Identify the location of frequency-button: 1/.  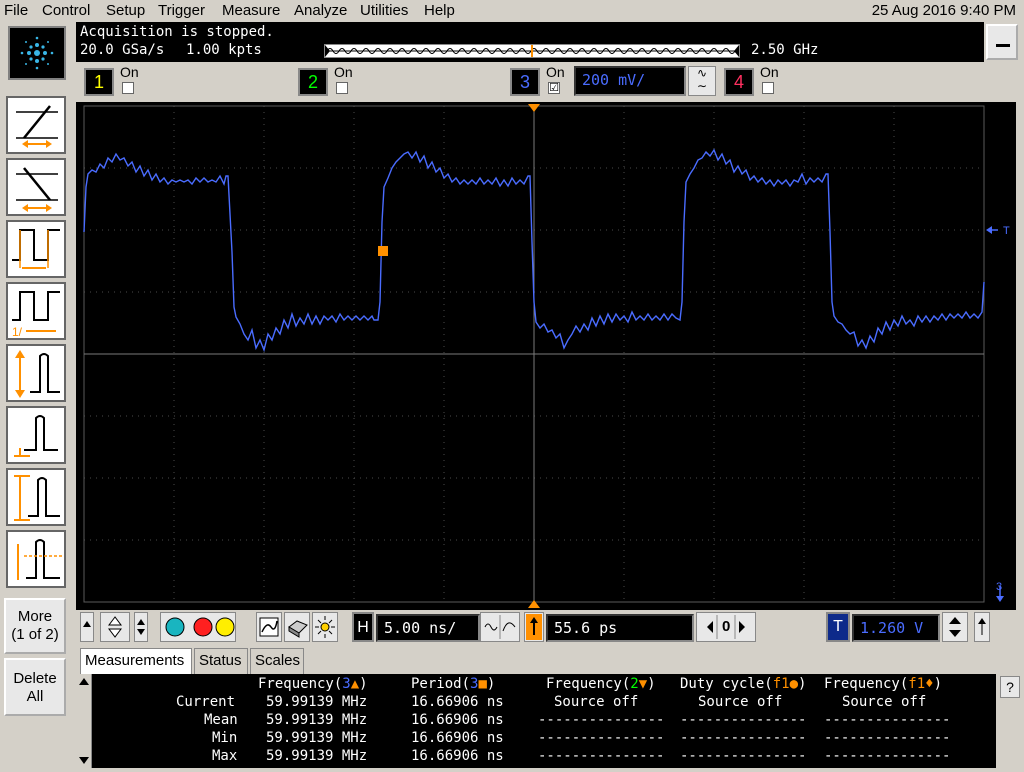
(36, 311).